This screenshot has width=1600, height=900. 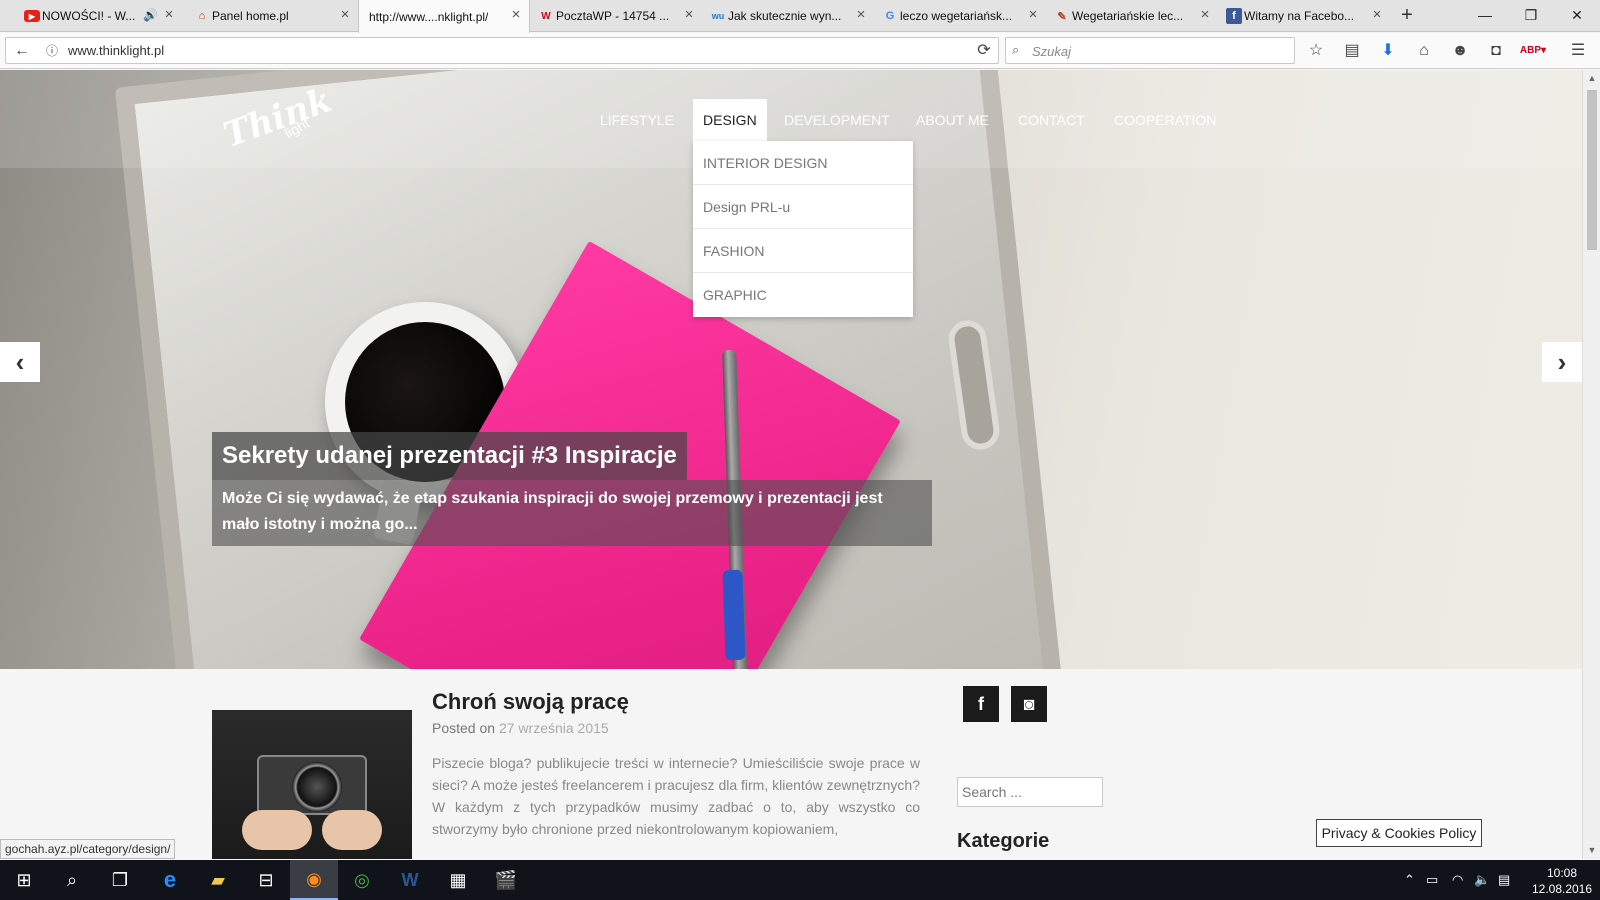 I want to click on speaker-icon: 🔊, so click(x=150, y=15).